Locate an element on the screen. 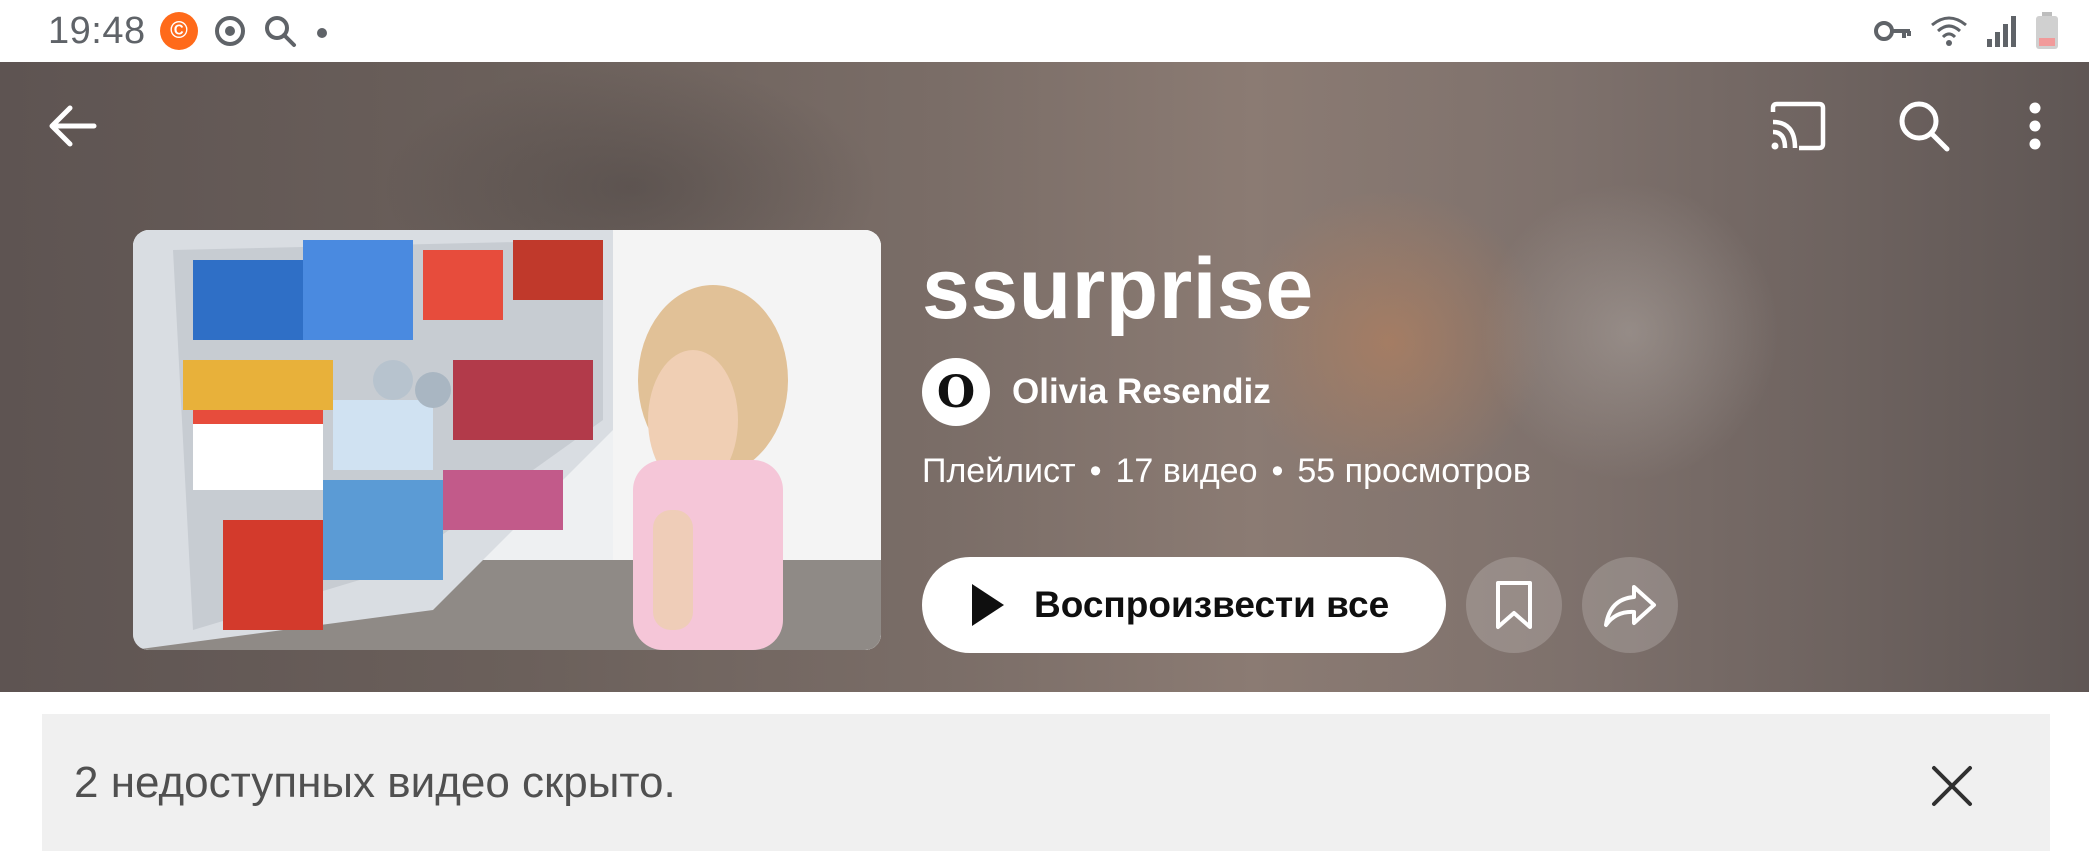 The height and width of the screenshot is (851, 2089). focus-icon is located at coordinates (230, 31).